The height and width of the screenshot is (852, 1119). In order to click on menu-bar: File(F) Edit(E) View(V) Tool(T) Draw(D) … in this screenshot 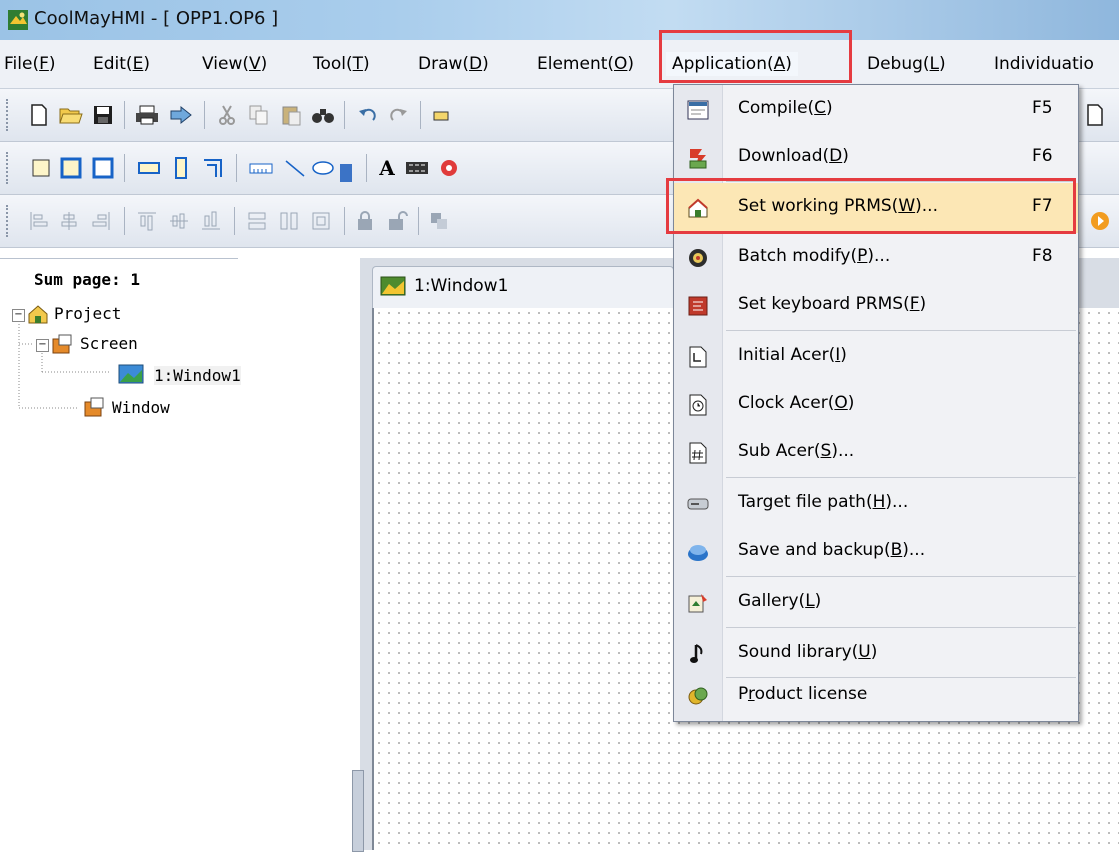, I will do `click(559, 64)`.